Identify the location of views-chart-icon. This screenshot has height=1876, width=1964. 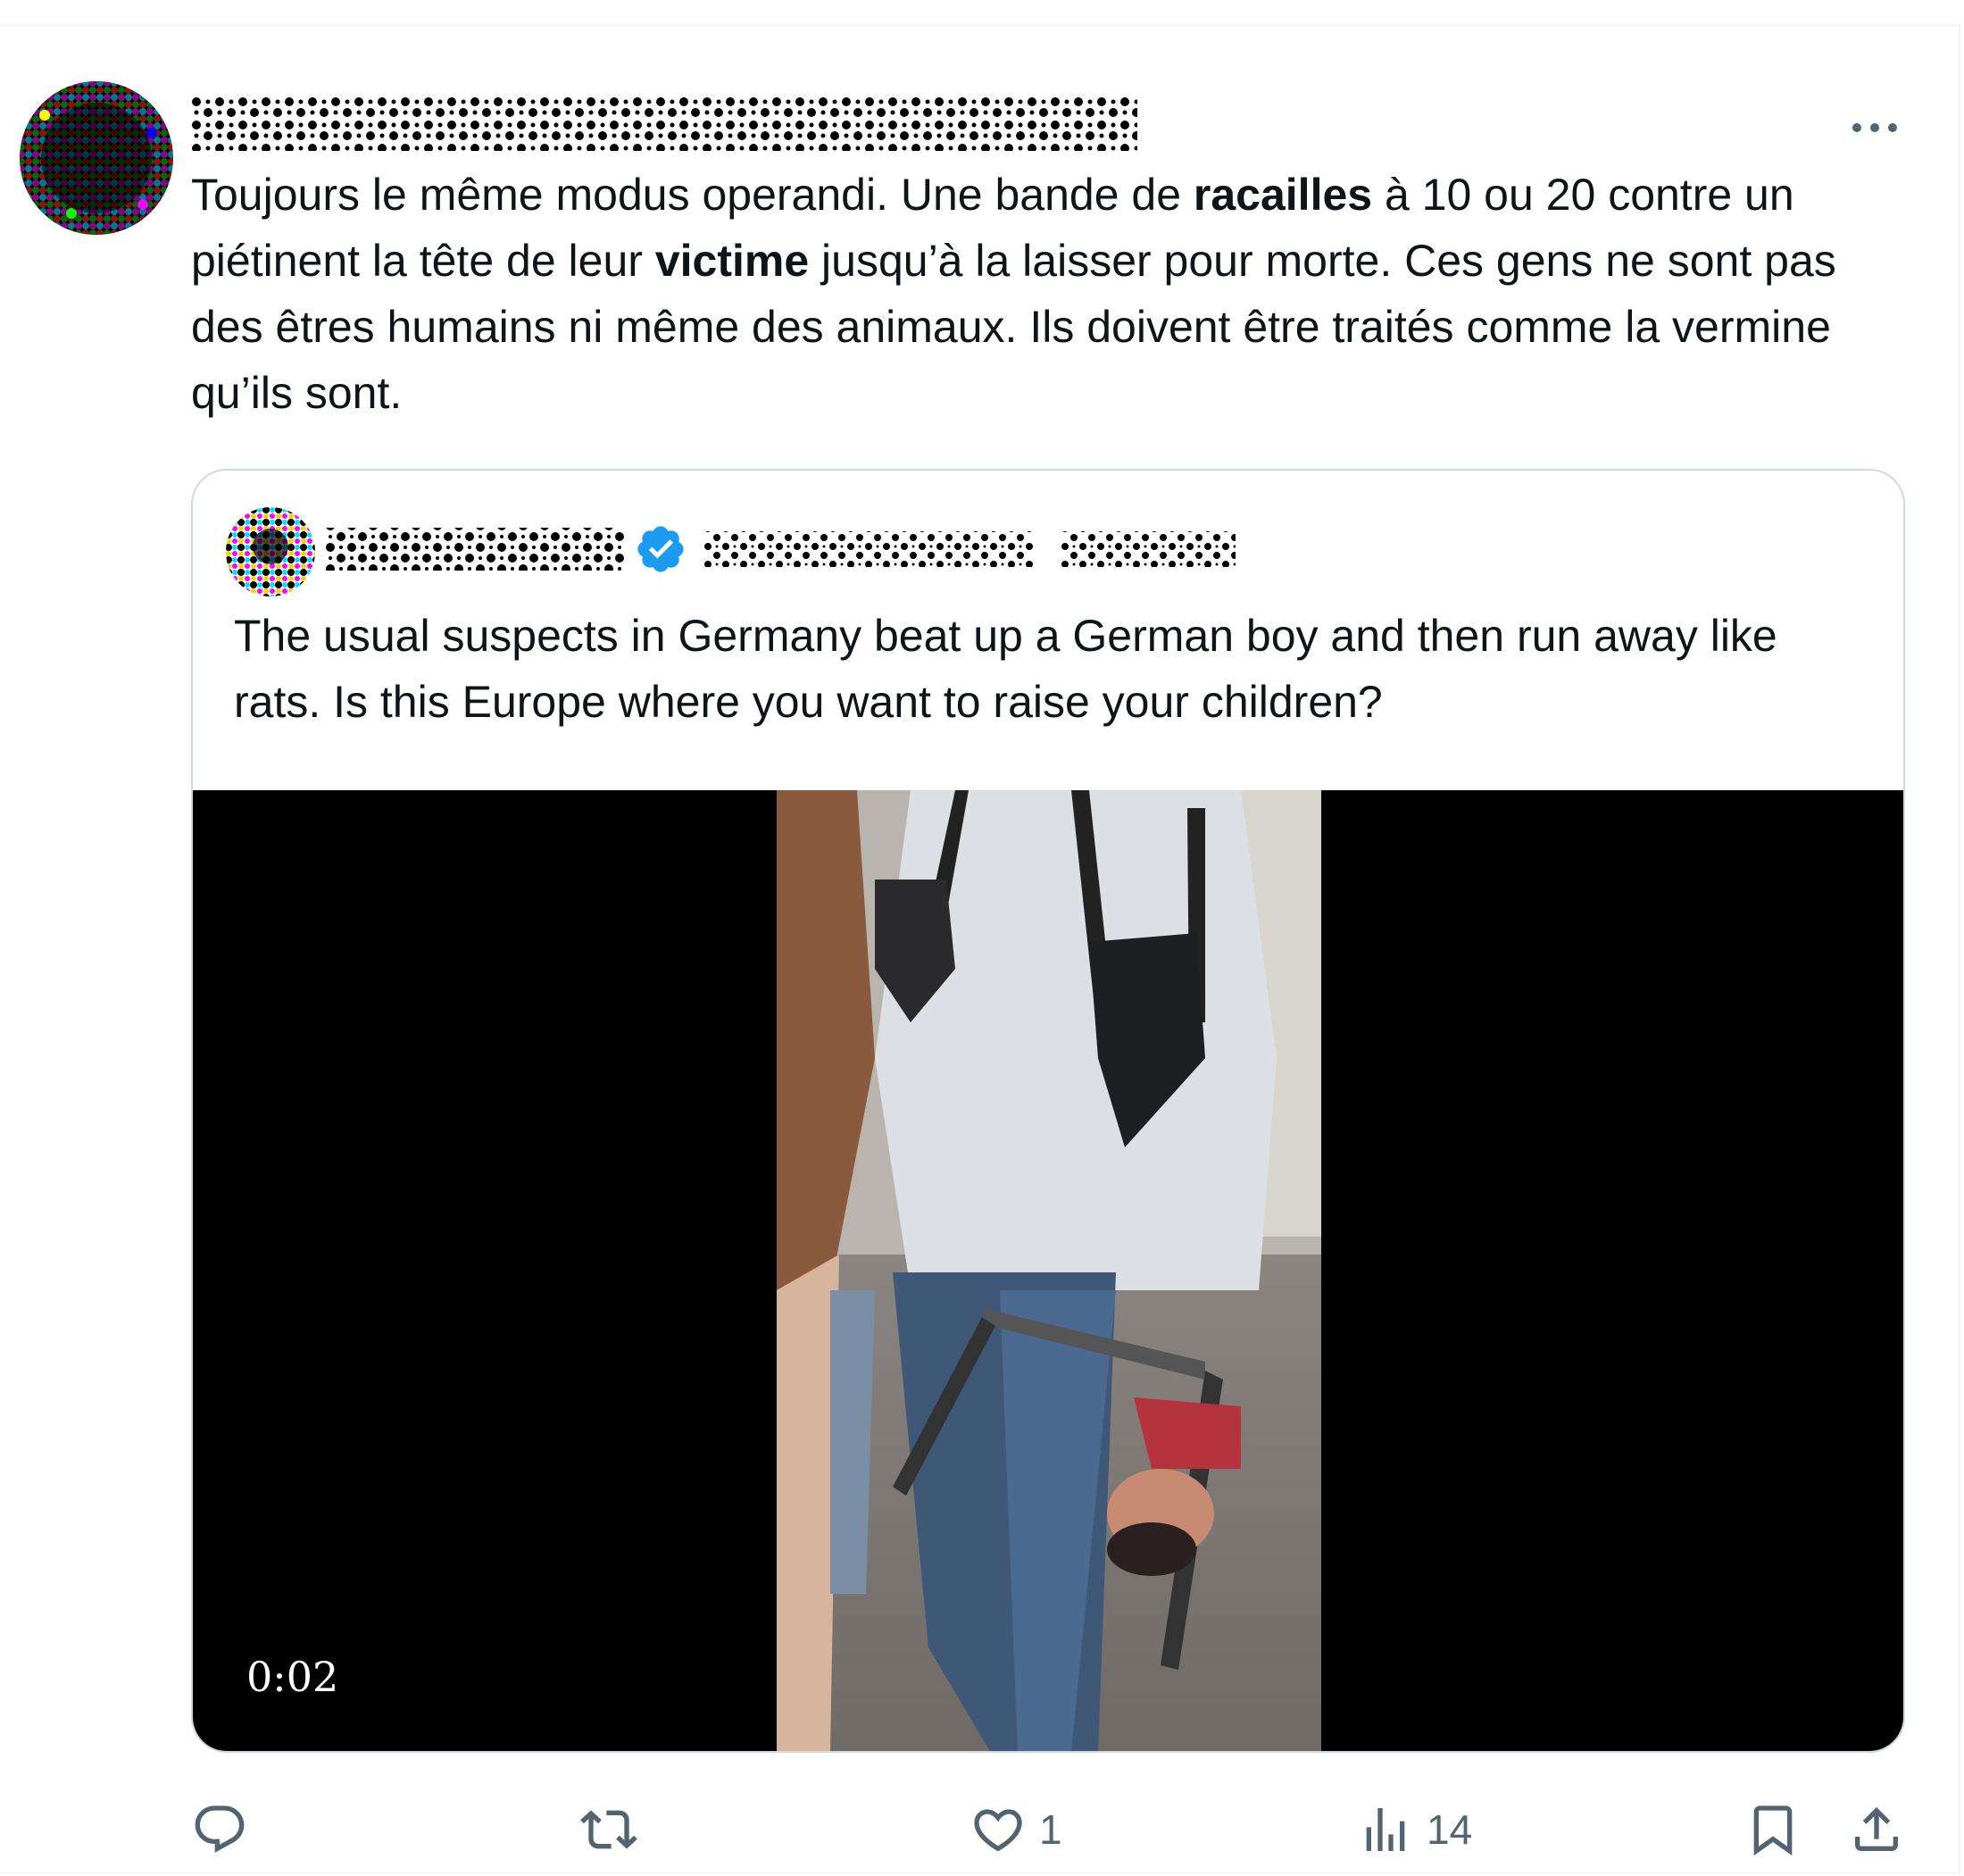
(1385, 1829).